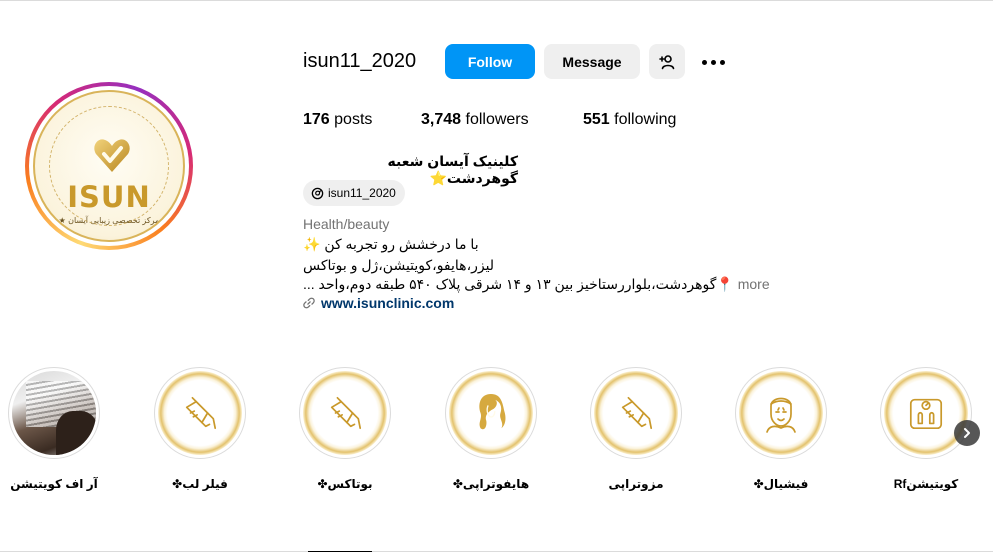 The width and height of the screenshot is (993, 557). What do you see at coordinates (497, 119) in the screenshot?
I see `followers-label: followers` at bounding box center [497, 119].